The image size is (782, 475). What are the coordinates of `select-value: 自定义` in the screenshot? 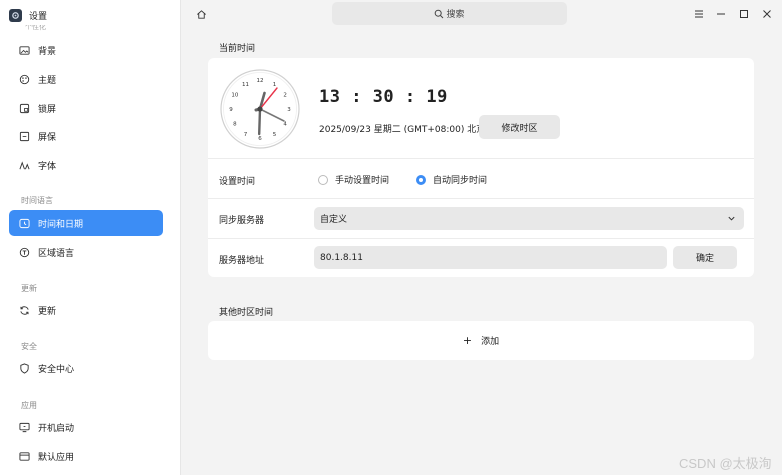 It's located at (334, 220).